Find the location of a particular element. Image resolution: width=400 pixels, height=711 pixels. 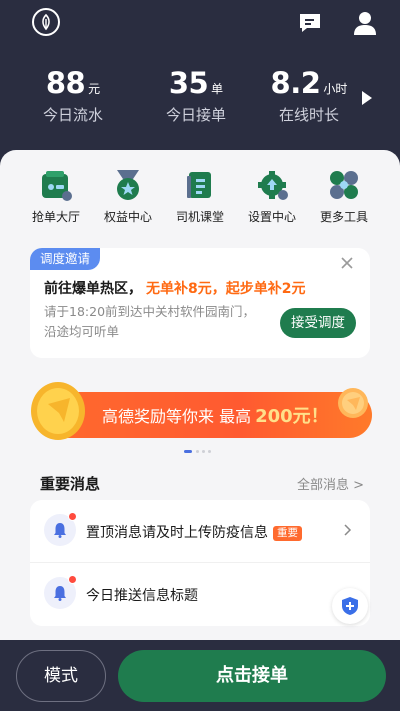

security-shield-button is located at coordinates (350, 606).